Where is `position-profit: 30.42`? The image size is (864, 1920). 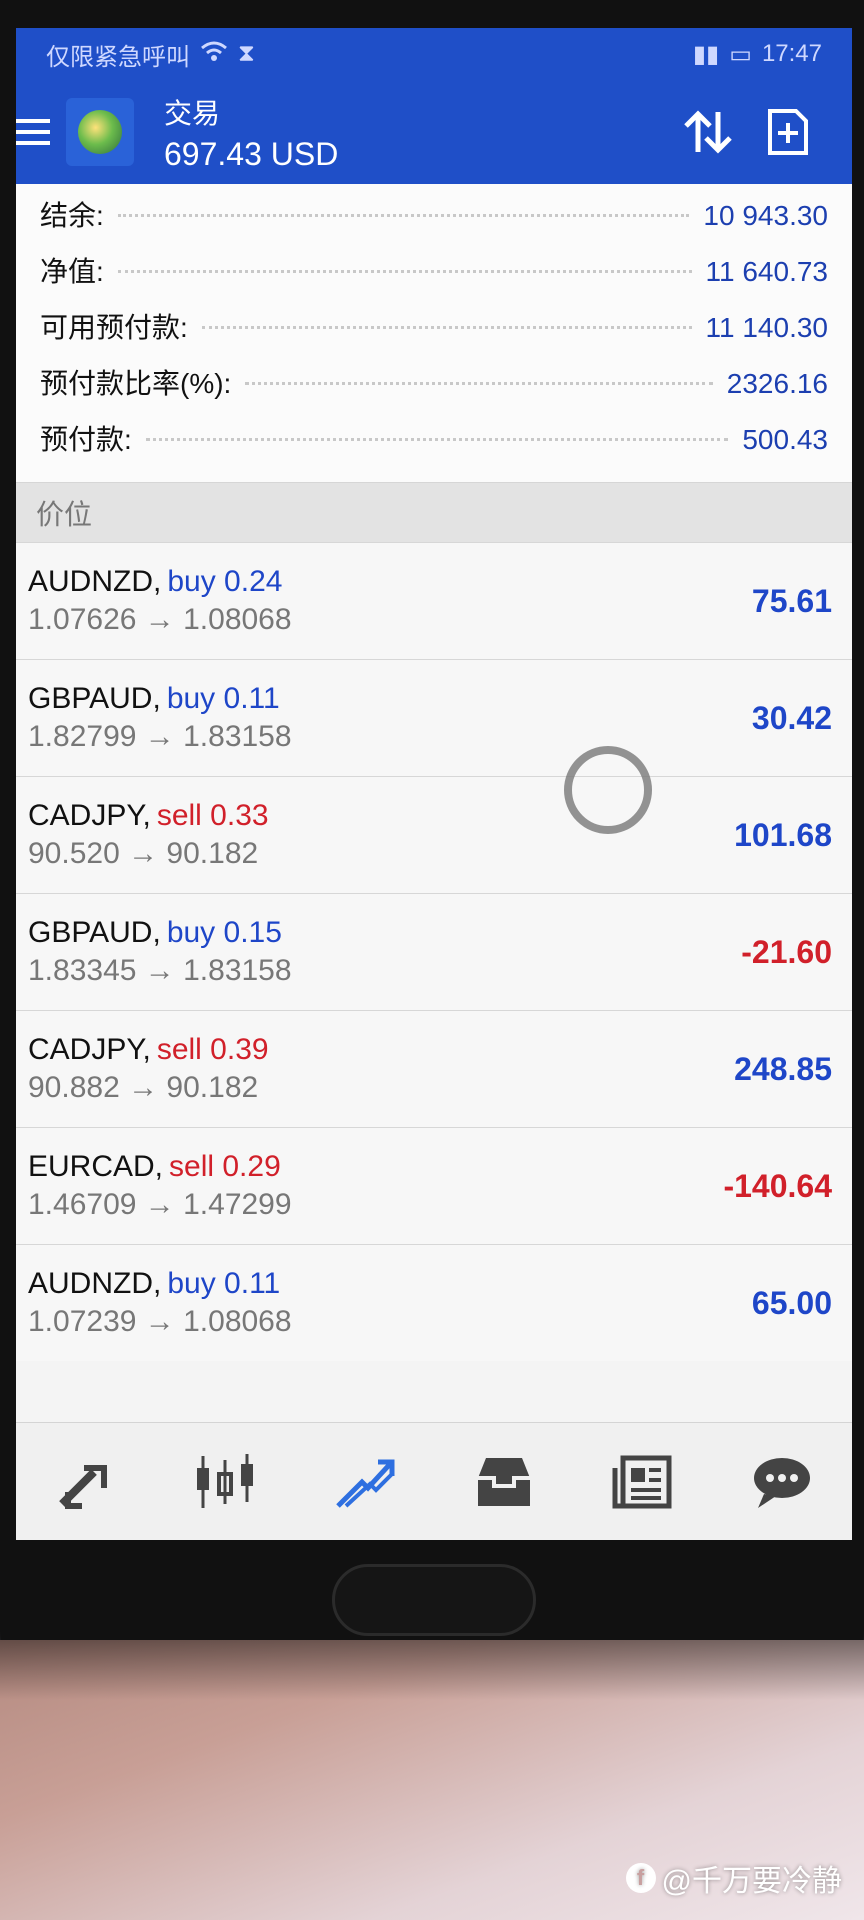 position-profit: 30.42 is located at coordinates (791, 717).